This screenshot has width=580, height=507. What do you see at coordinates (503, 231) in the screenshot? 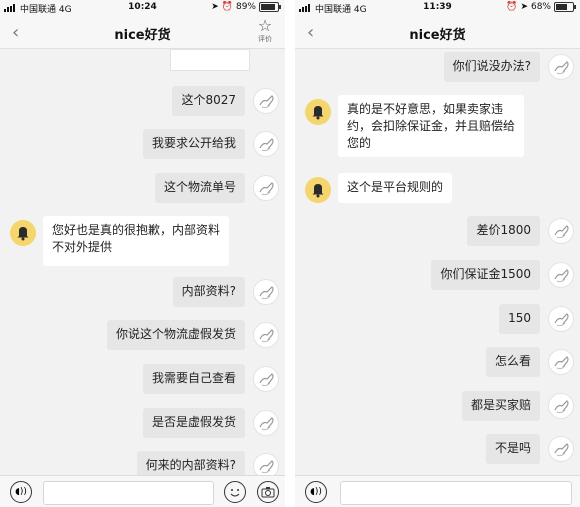
I see `user-message-bubble: 差价1800` at bounding box center [503, 231].